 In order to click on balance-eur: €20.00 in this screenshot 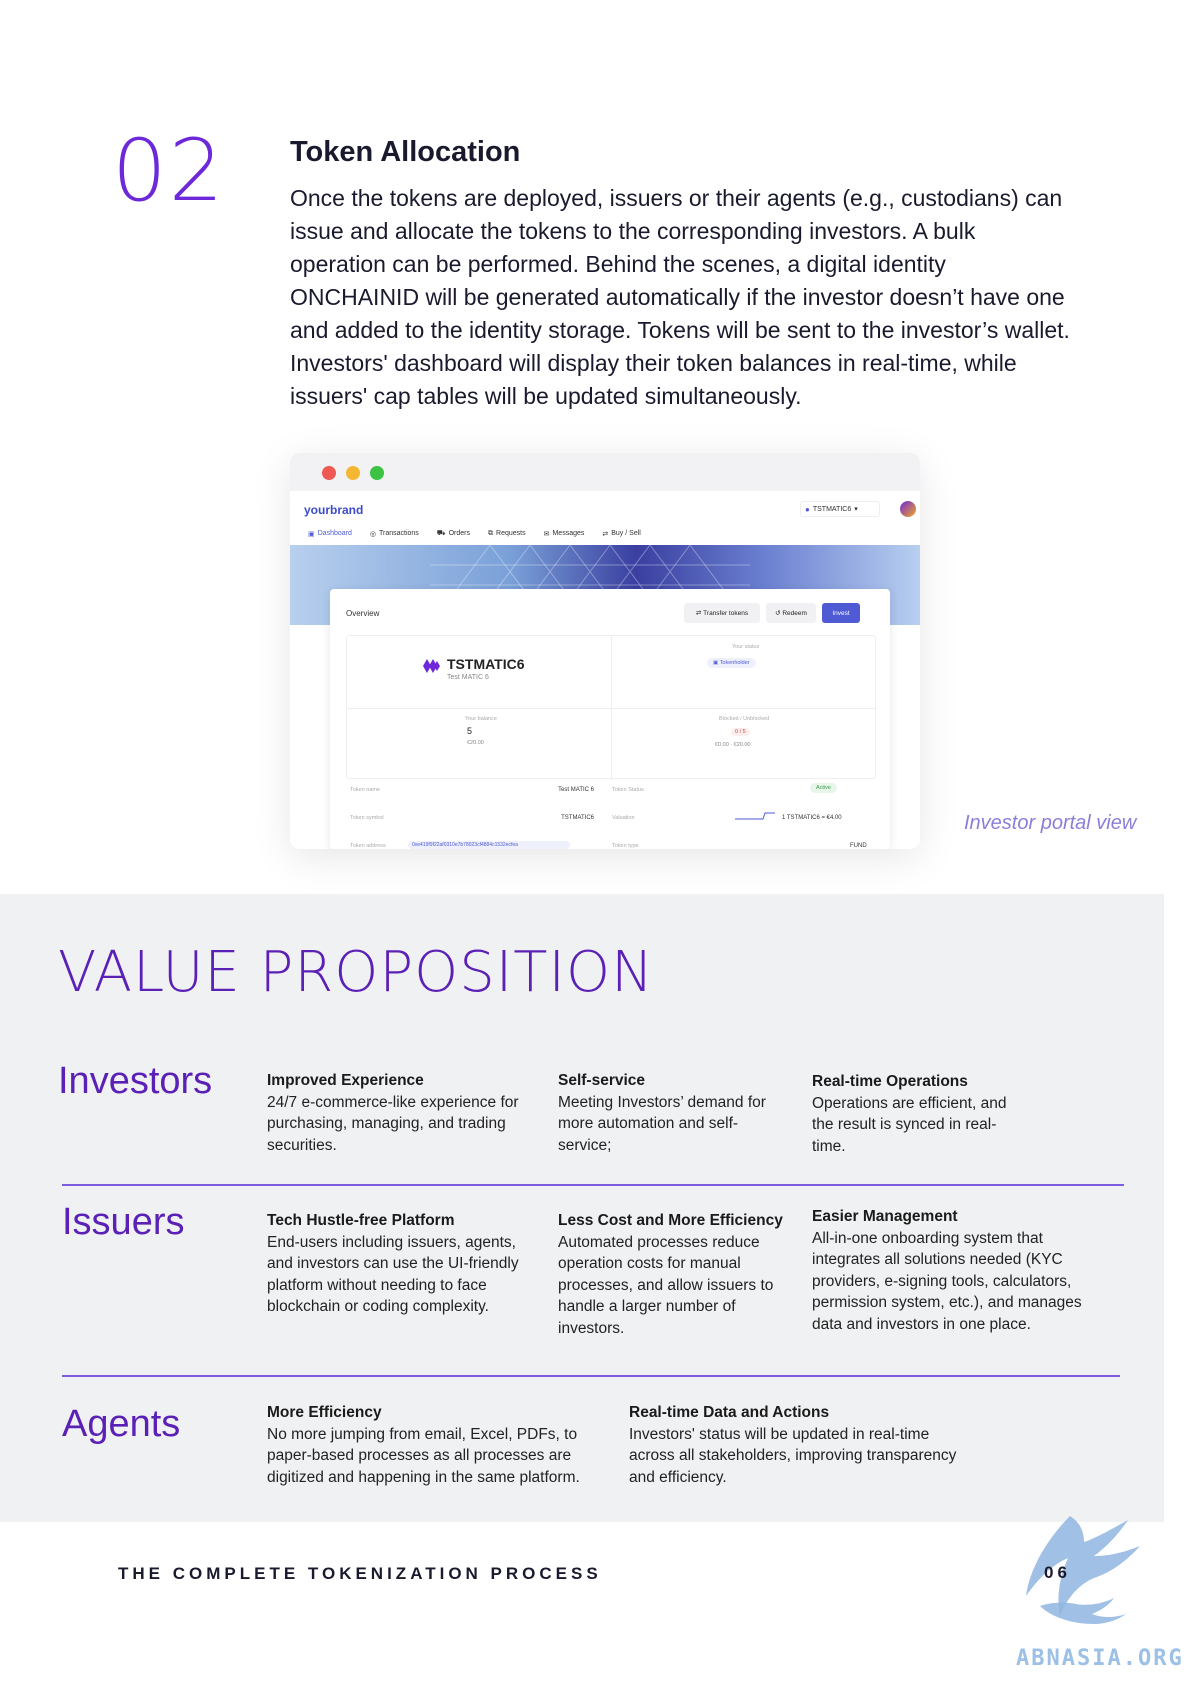, I will do `click(475, 743)`.